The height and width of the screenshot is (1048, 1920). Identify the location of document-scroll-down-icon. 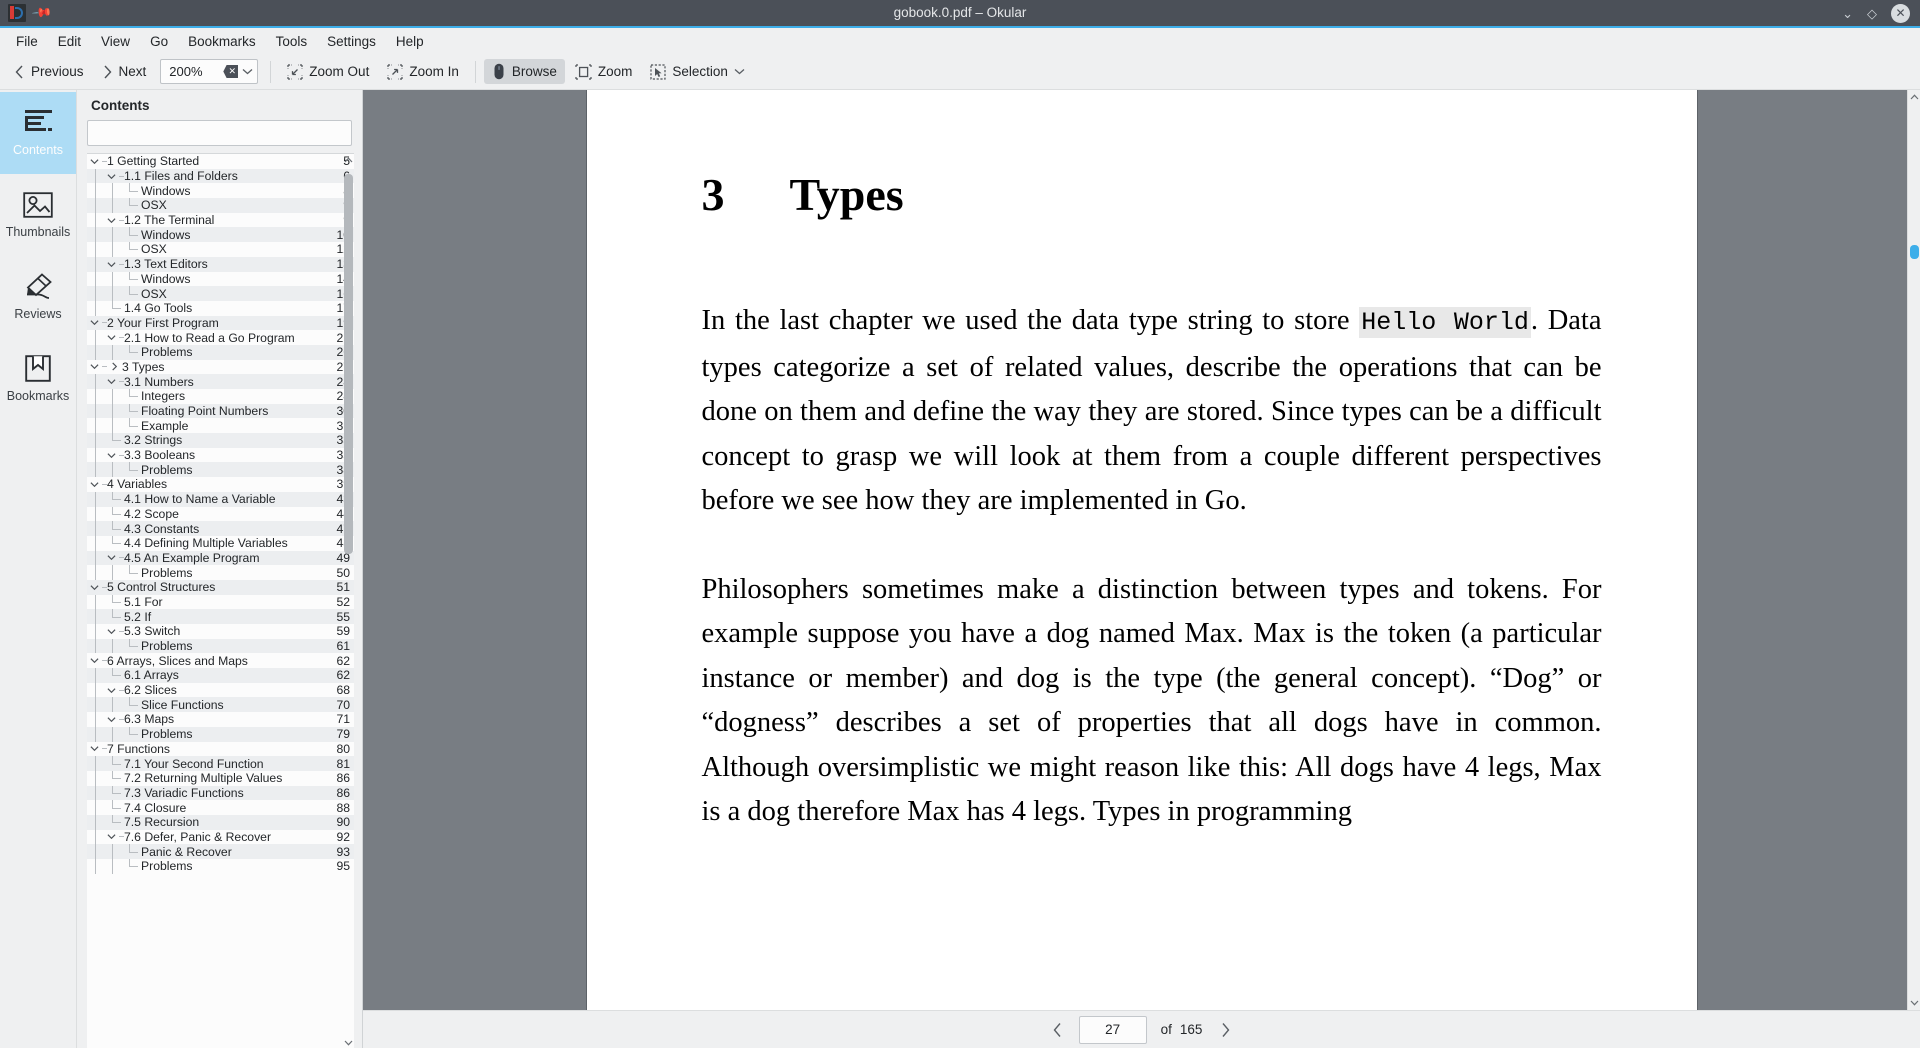
(1914, 1003).